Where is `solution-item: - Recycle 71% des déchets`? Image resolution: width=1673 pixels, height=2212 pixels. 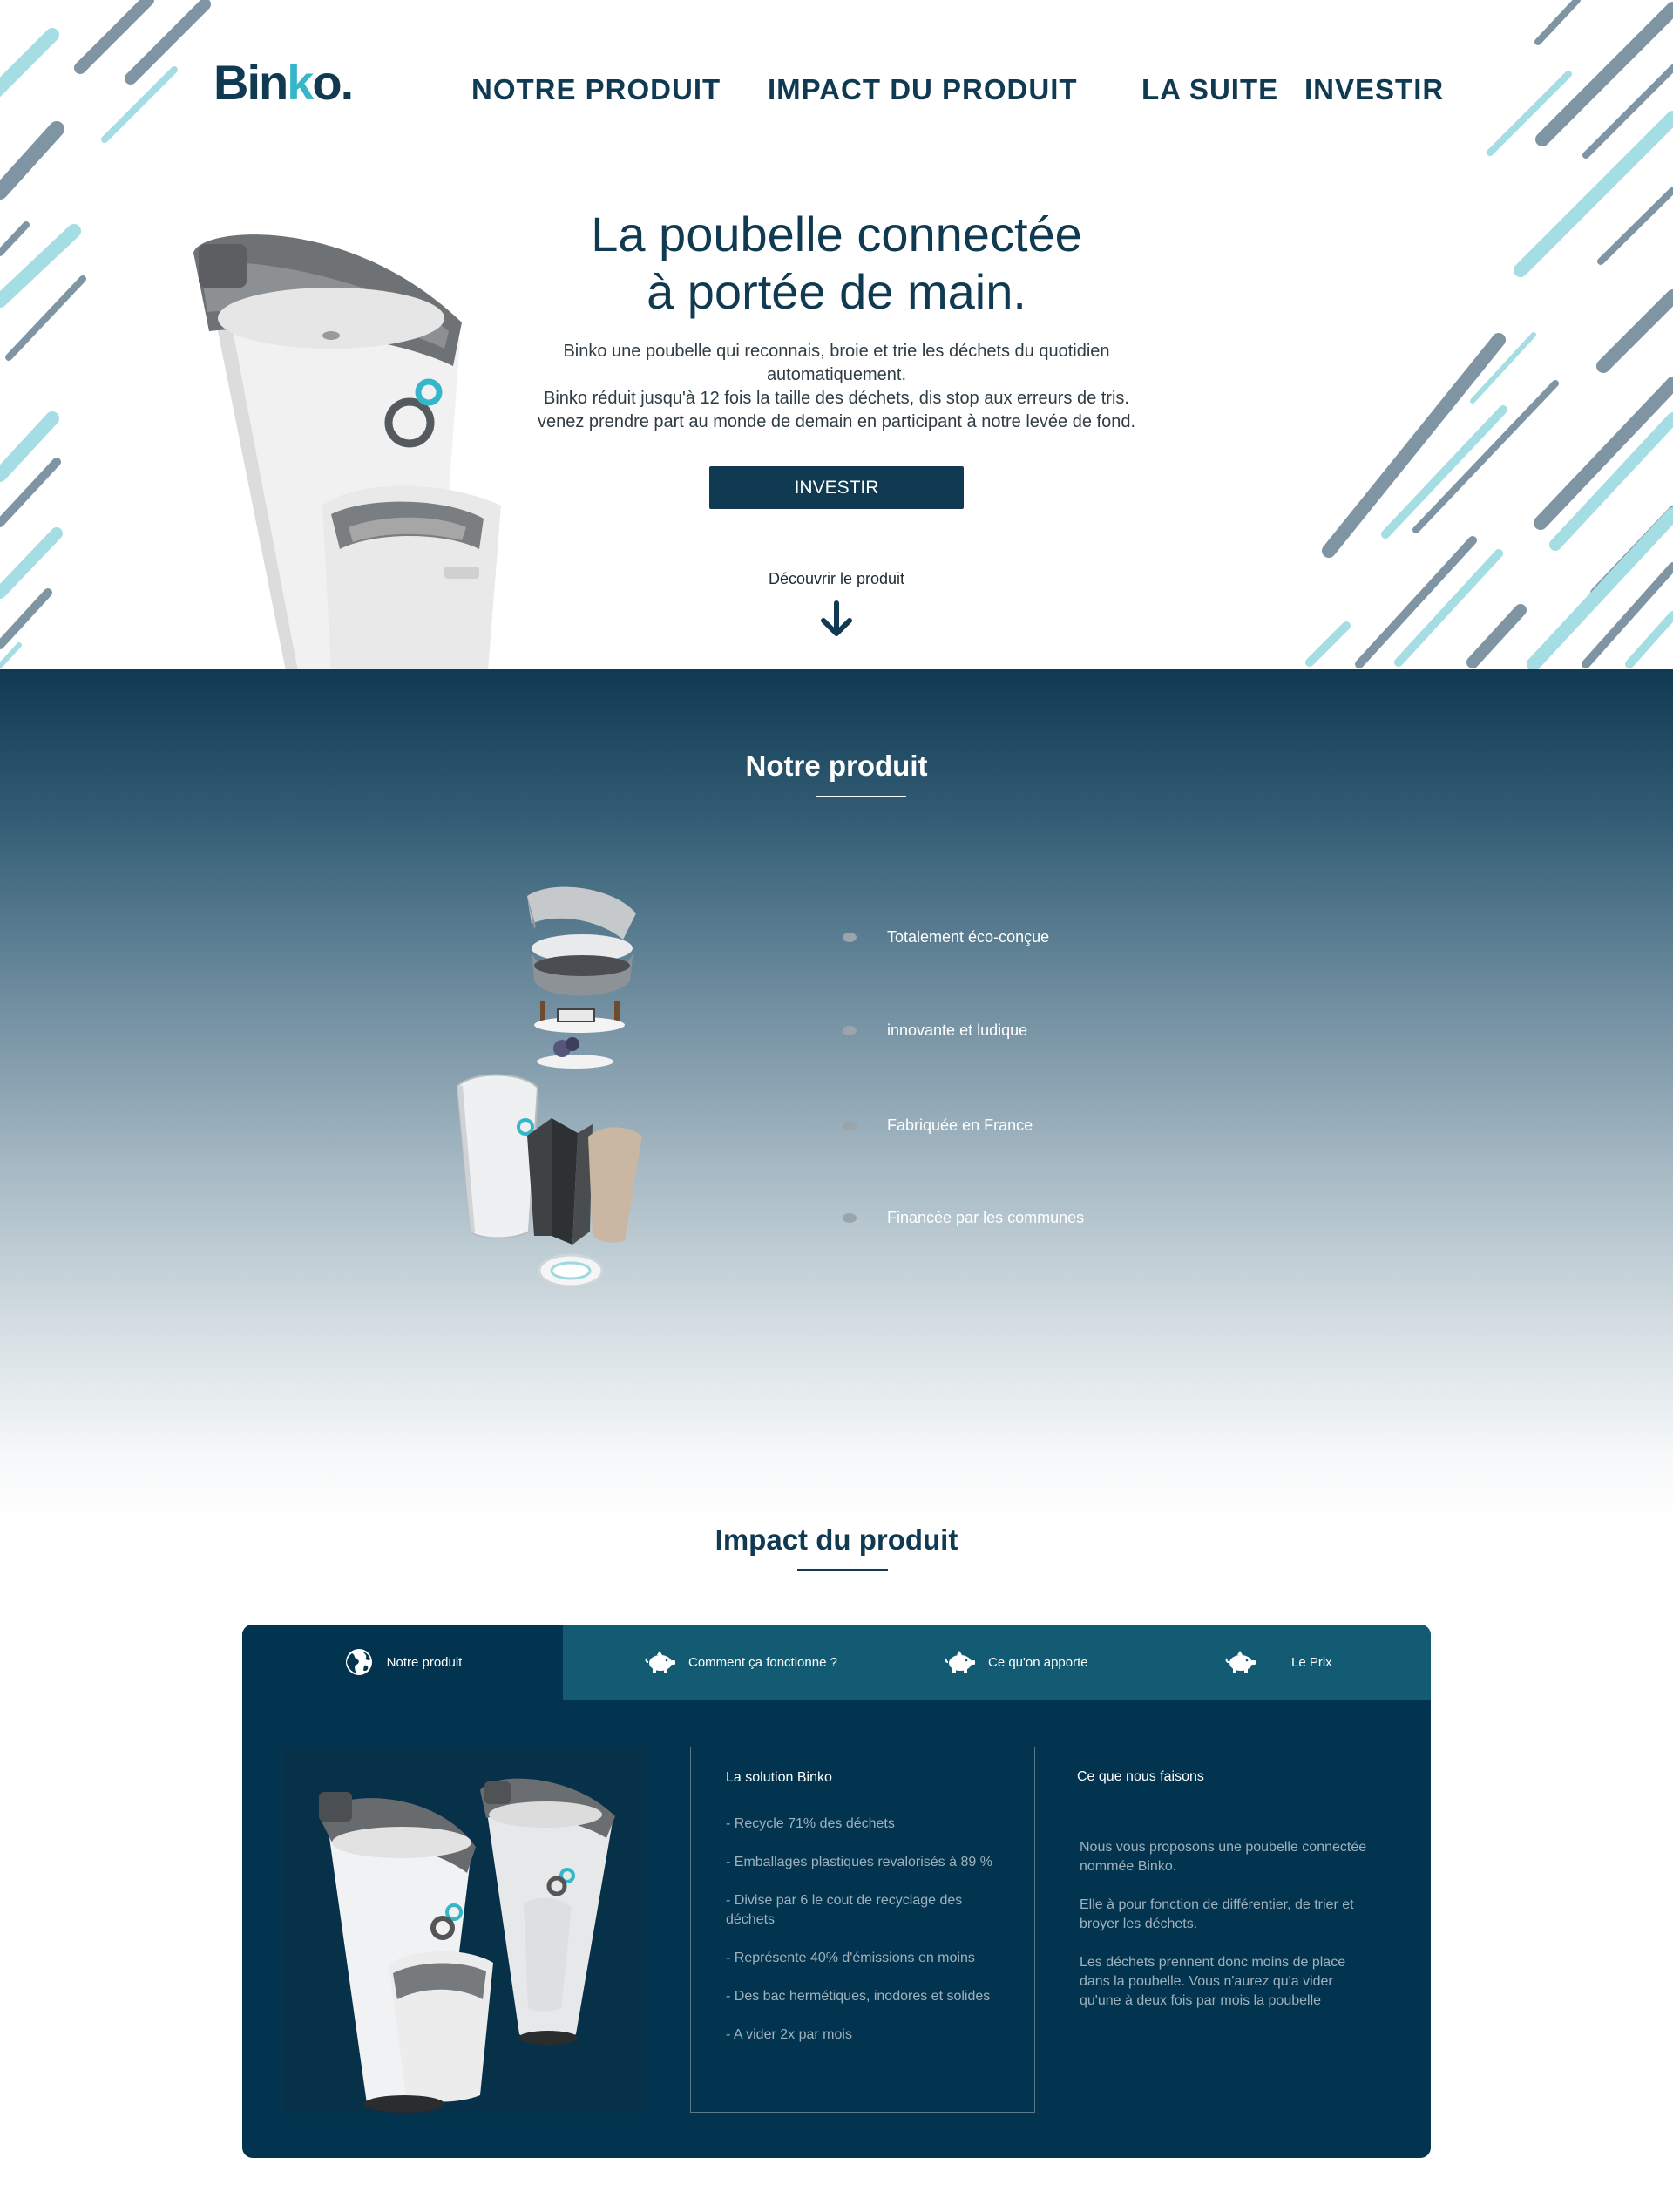
solution-item: - Recycle 71% des déchets is located at coordinates (810, 1823).